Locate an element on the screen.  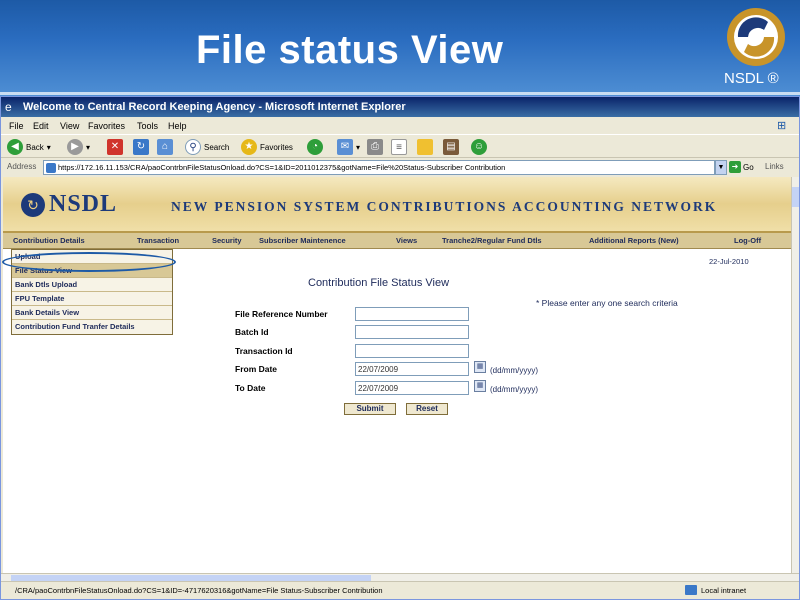
print-icon: ⎙ is located at coordinates (375, 147).